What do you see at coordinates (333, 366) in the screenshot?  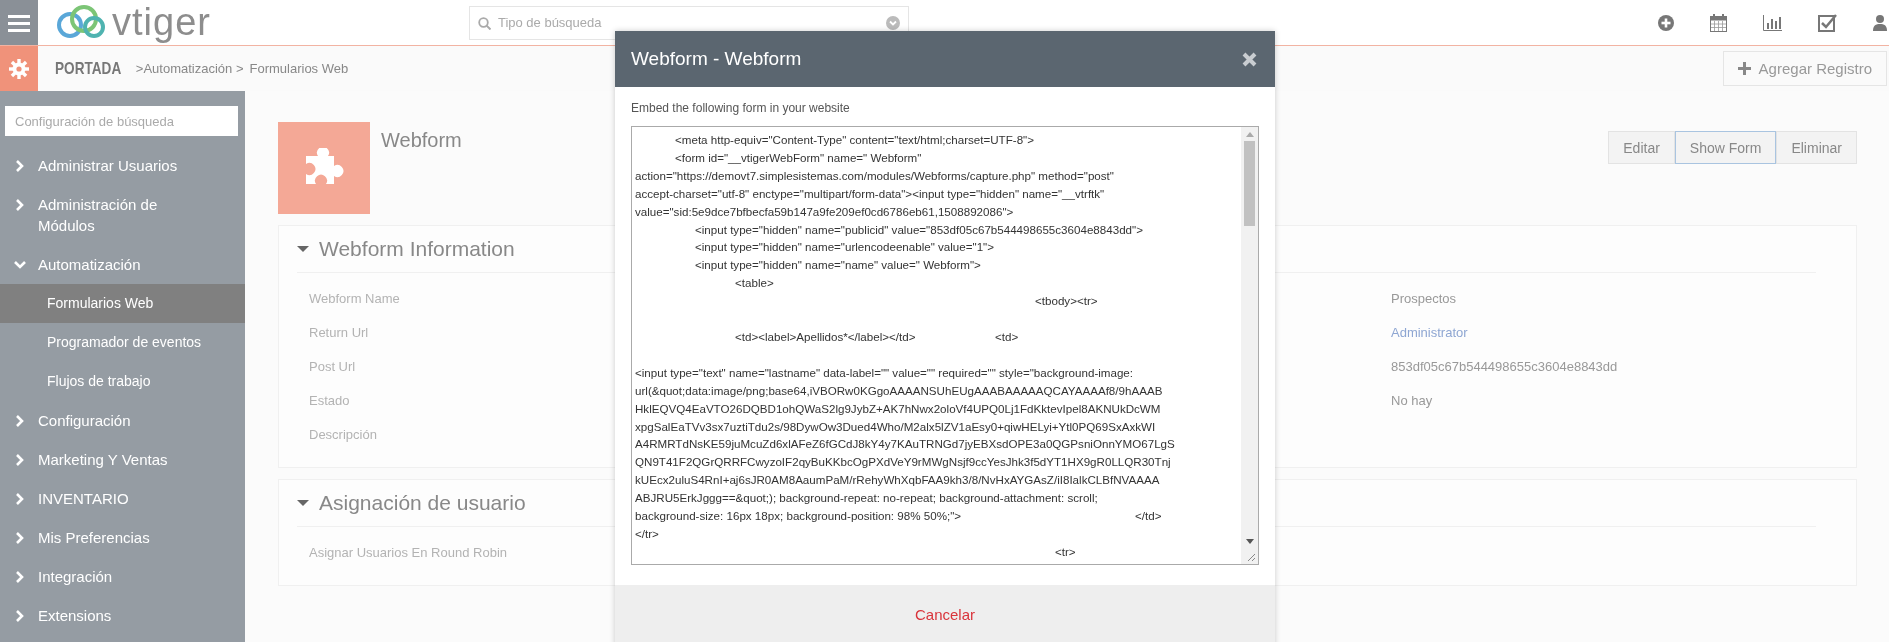 I see `field-label: Post Url` at bounding box center [333, 366].